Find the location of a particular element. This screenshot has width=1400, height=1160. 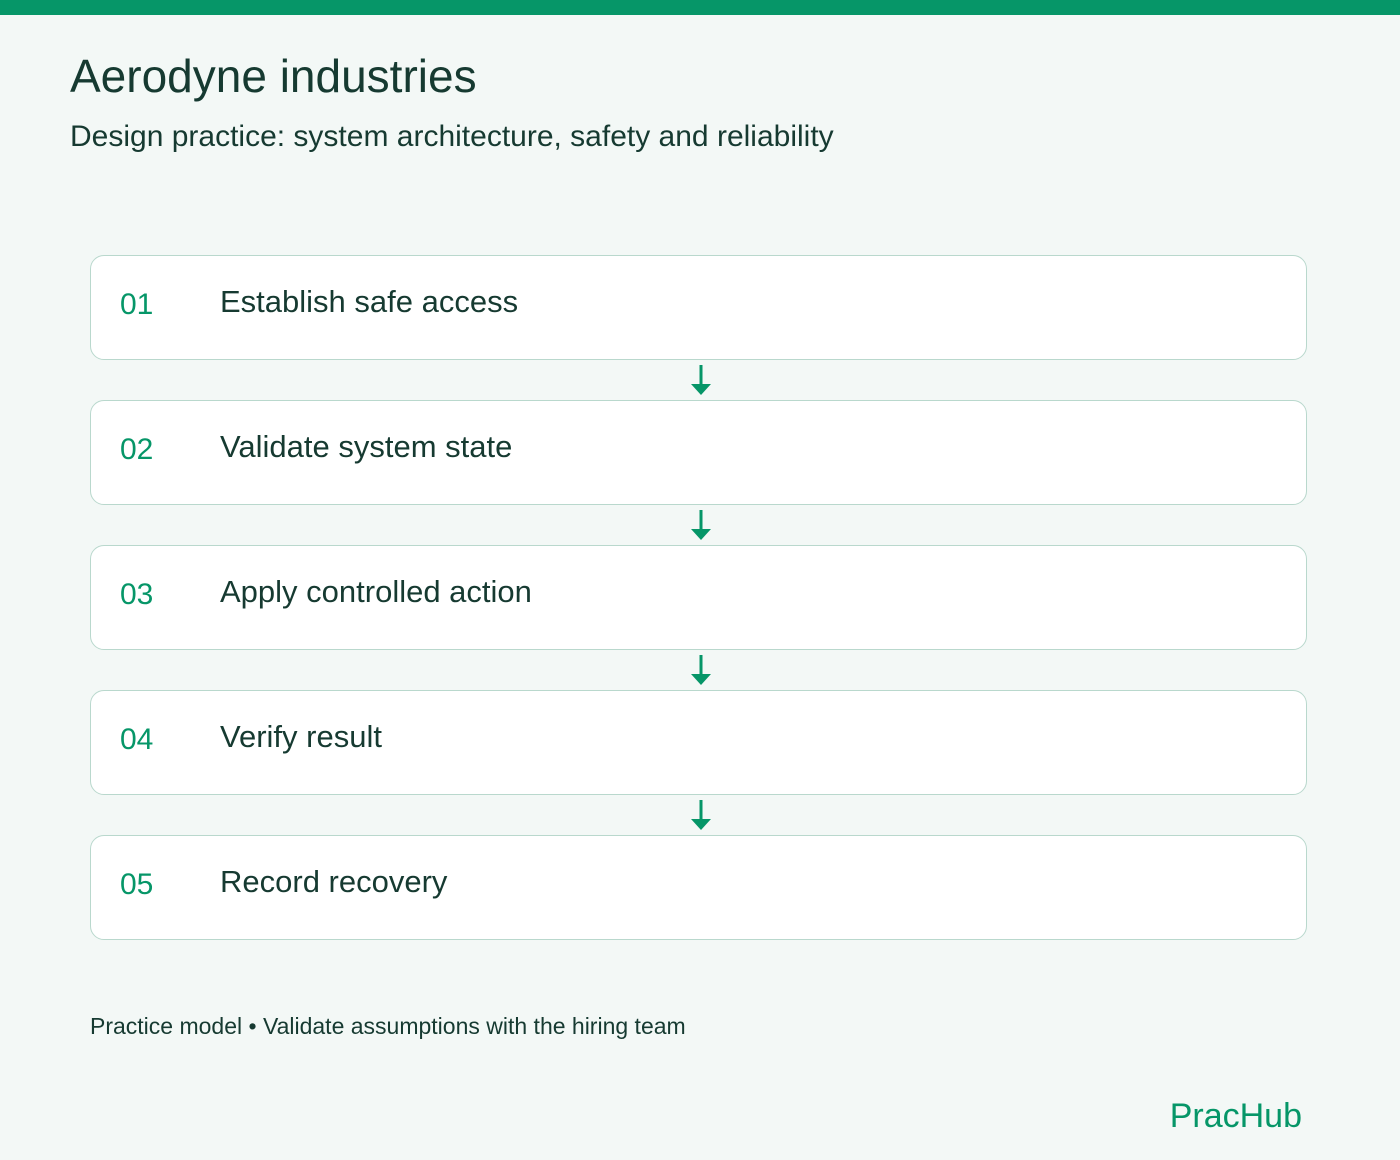

step-label: Establish safe access is located at coordinates (369, 301).